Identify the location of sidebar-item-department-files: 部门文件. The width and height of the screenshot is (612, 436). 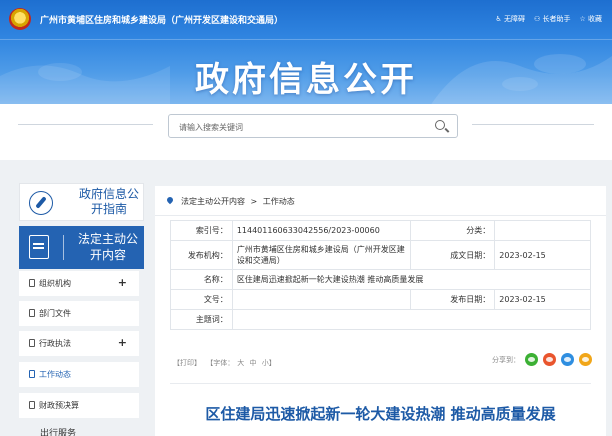
(79, 313).